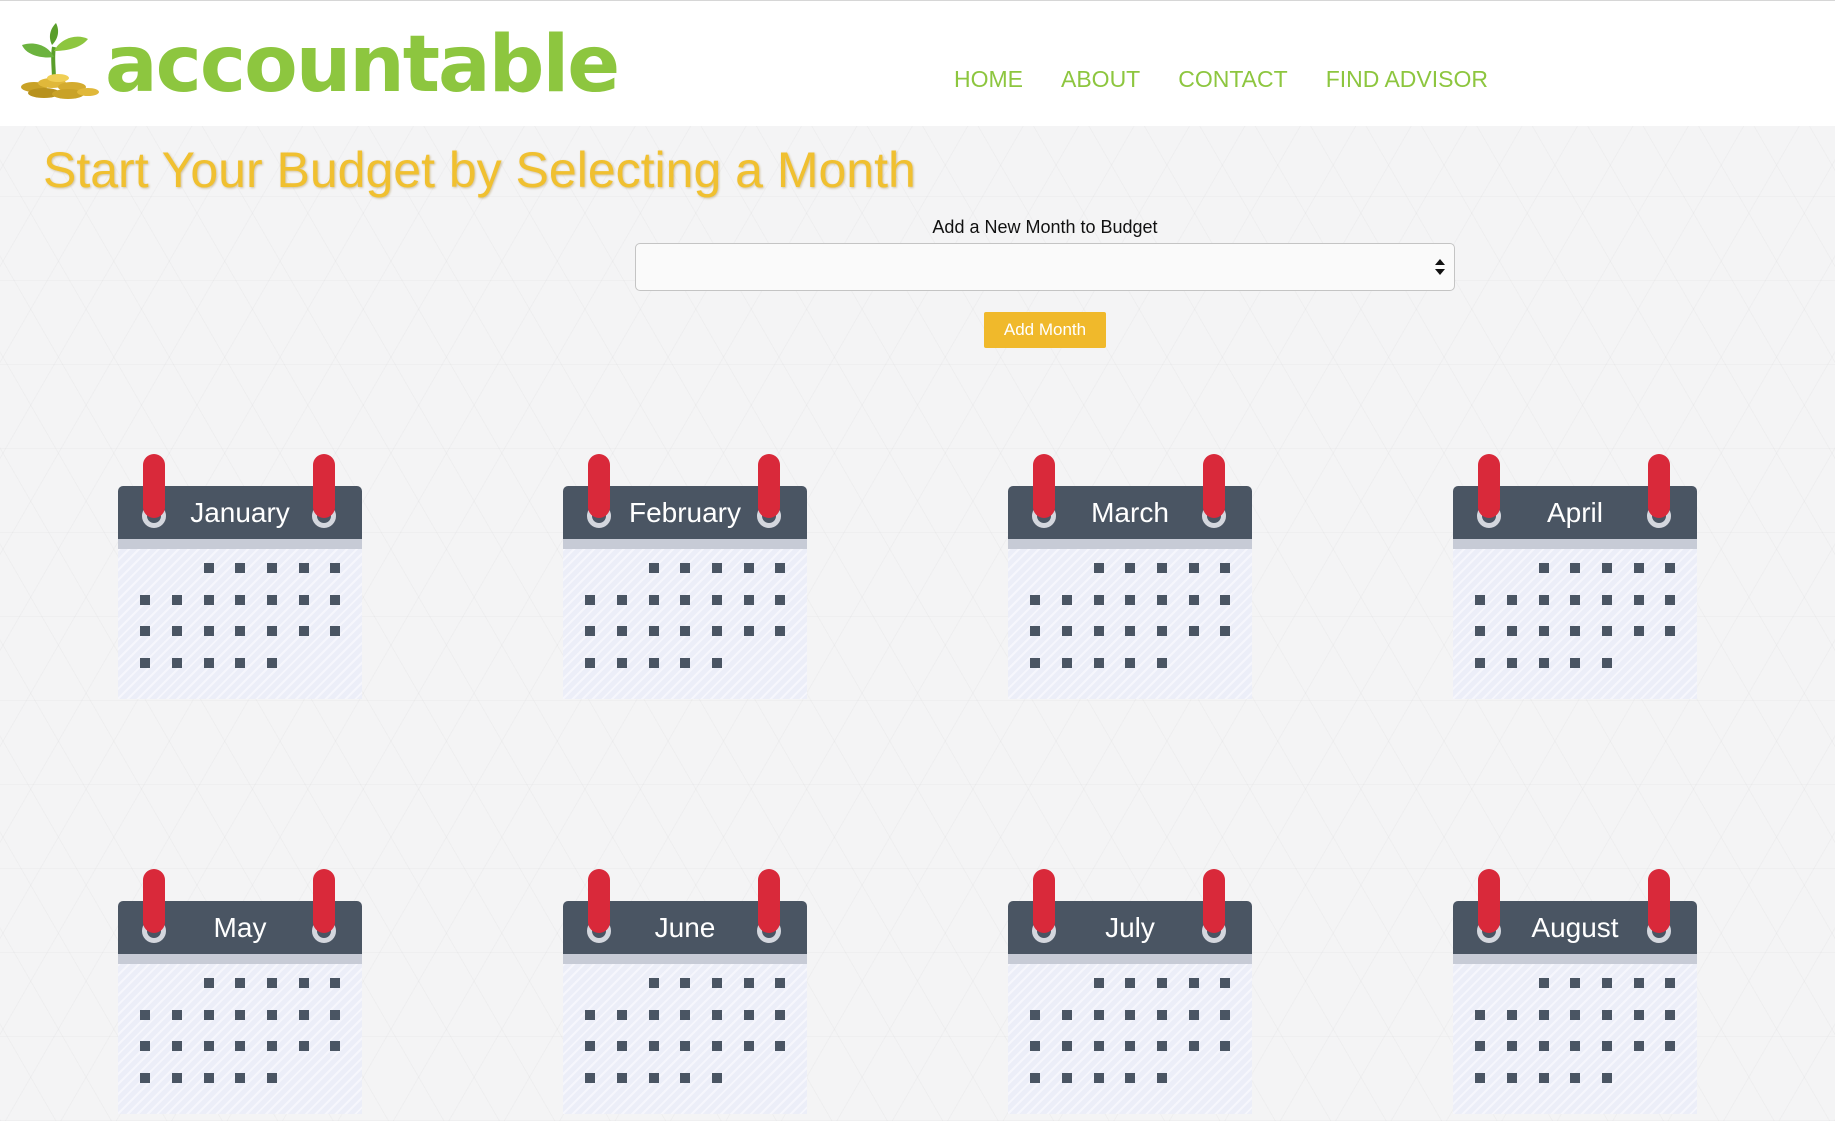 This screenshot has height=1121, width=1835. I want to click on add-month-button: Add Month, so click(1045, 330).